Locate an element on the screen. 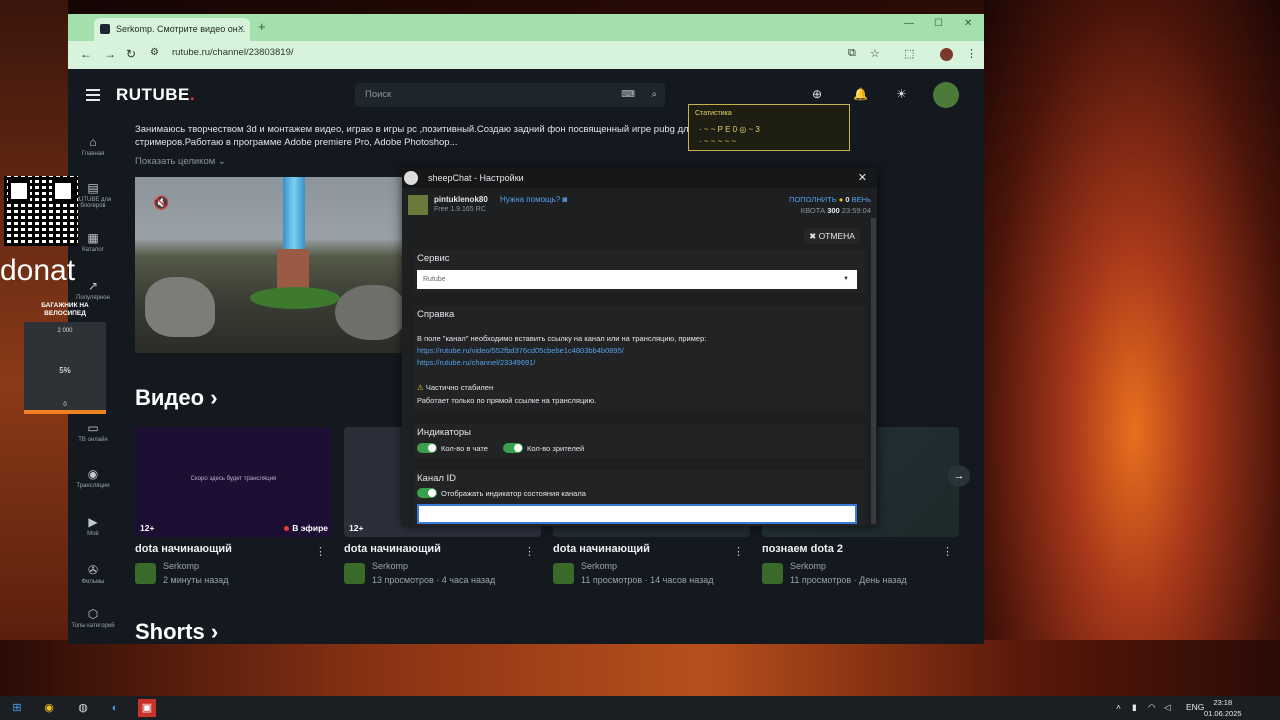 The width and height of the screenshot is (1280, 720). search-input: Поиск ⌨ ⌕ is located at coordinates (510, 95).